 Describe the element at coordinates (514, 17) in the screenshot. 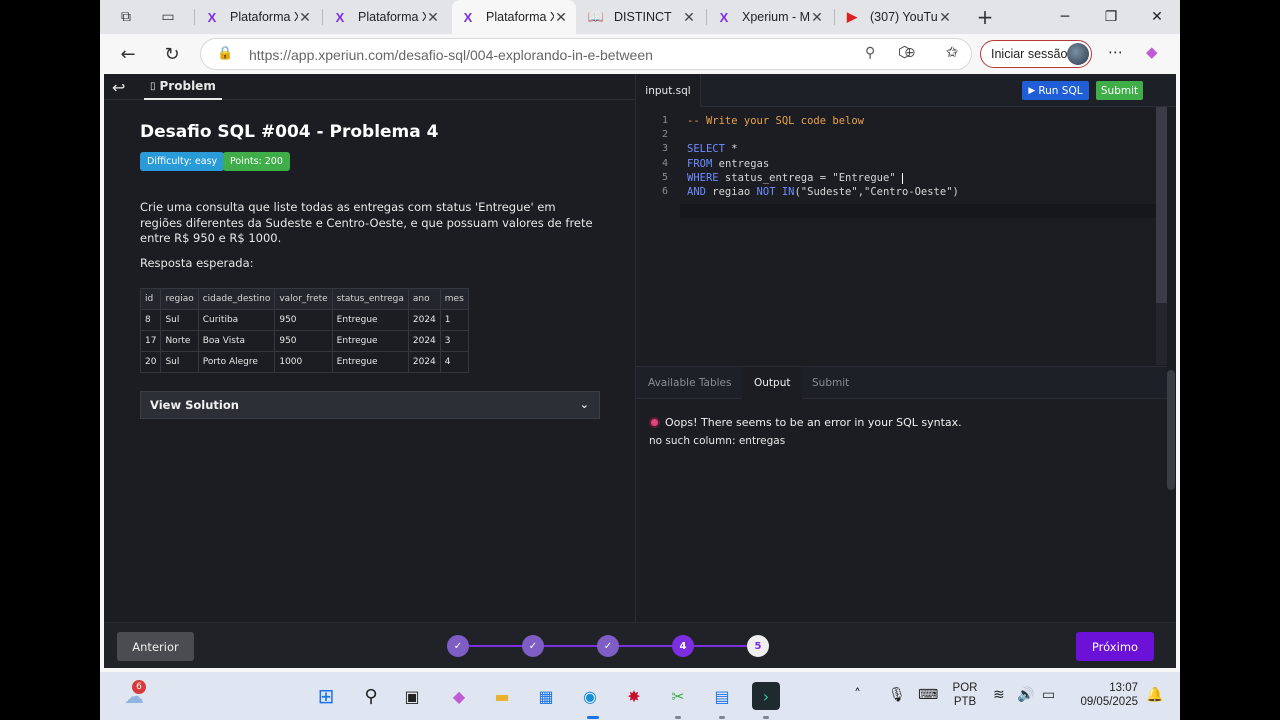

I see `tab-plataforma-active: X Plataforma X ✕` at that location.